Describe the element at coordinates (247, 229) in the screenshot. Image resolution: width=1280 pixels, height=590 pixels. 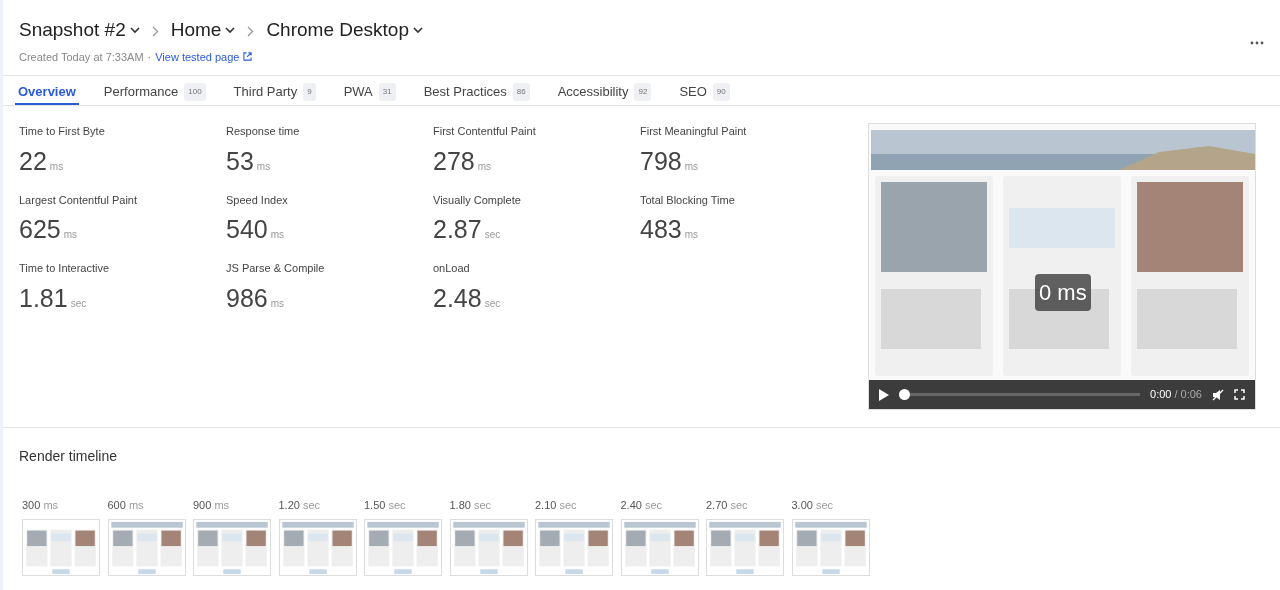
I see `metric-value: 540` at that location.